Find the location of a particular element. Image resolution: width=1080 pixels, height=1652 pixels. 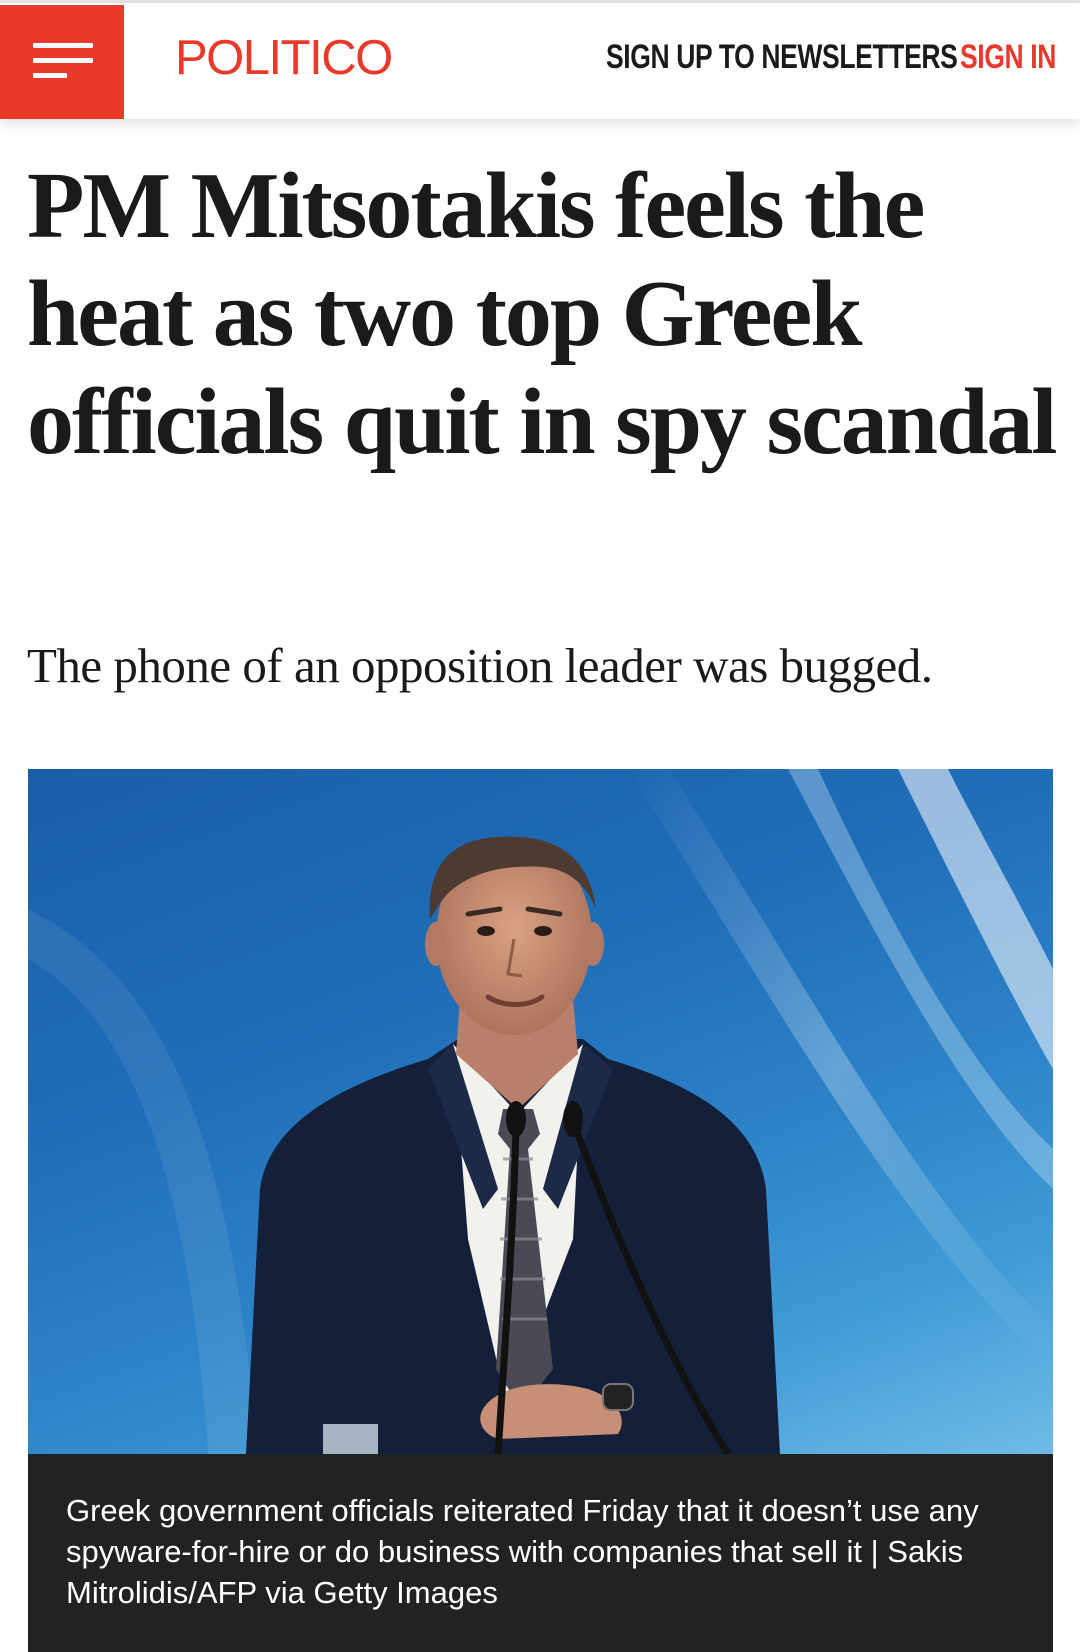

politico-logo: POLITICO is located at coordinates (284, 58).